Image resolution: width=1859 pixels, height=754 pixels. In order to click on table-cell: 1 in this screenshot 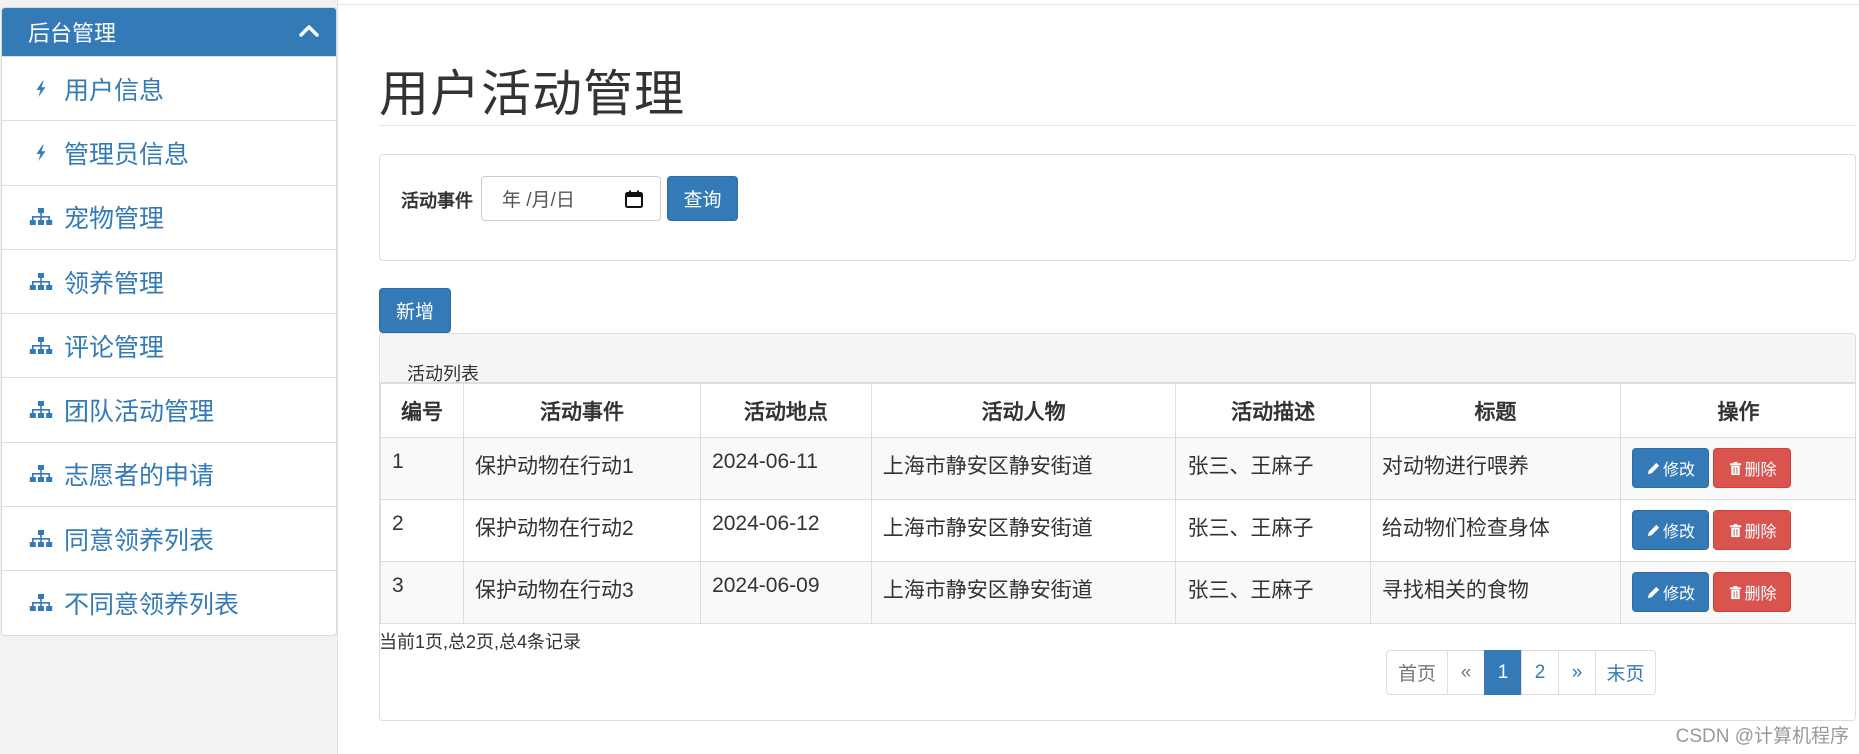, I will do `click(422, 468)`.